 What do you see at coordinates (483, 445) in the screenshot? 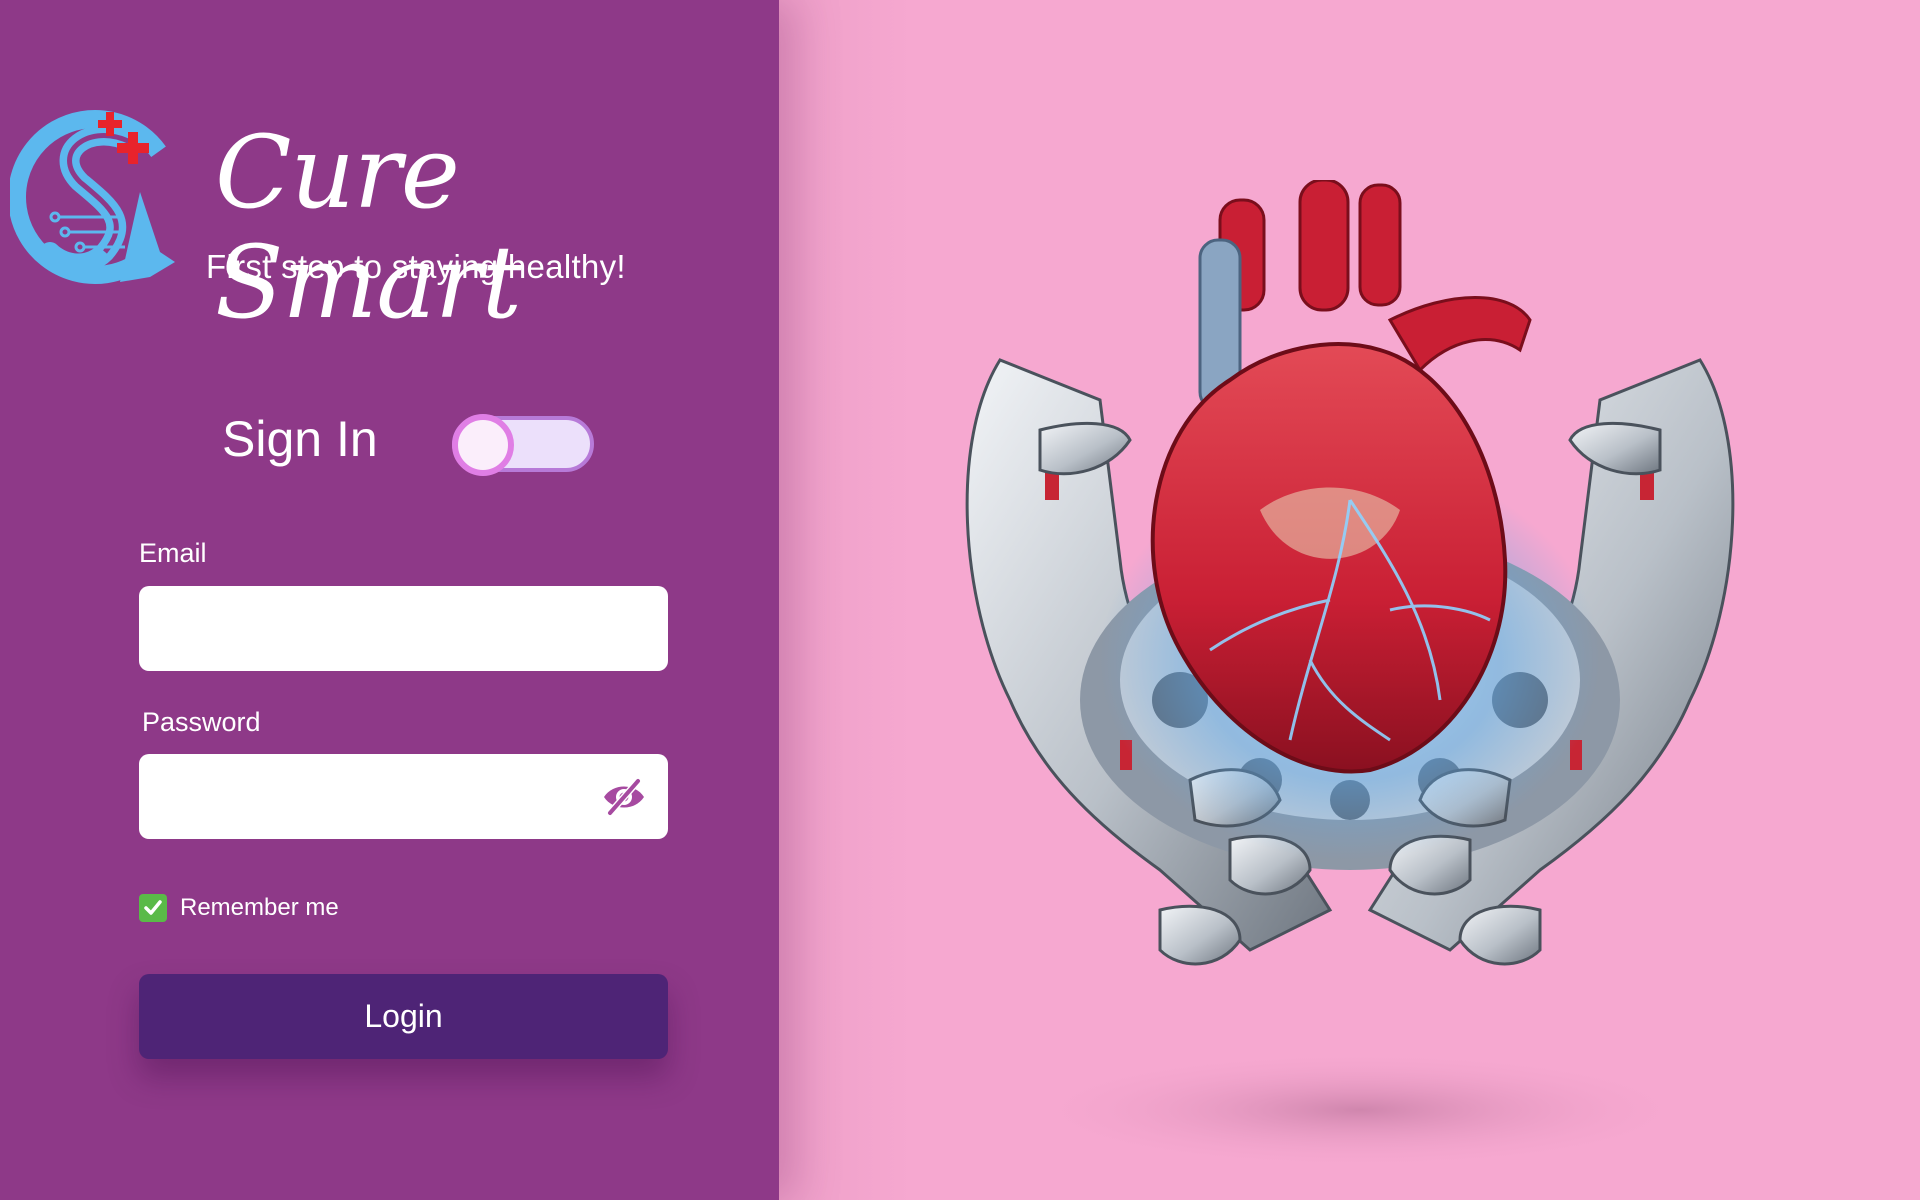
I see `toggle-knob` at bounding box center [483, 445].